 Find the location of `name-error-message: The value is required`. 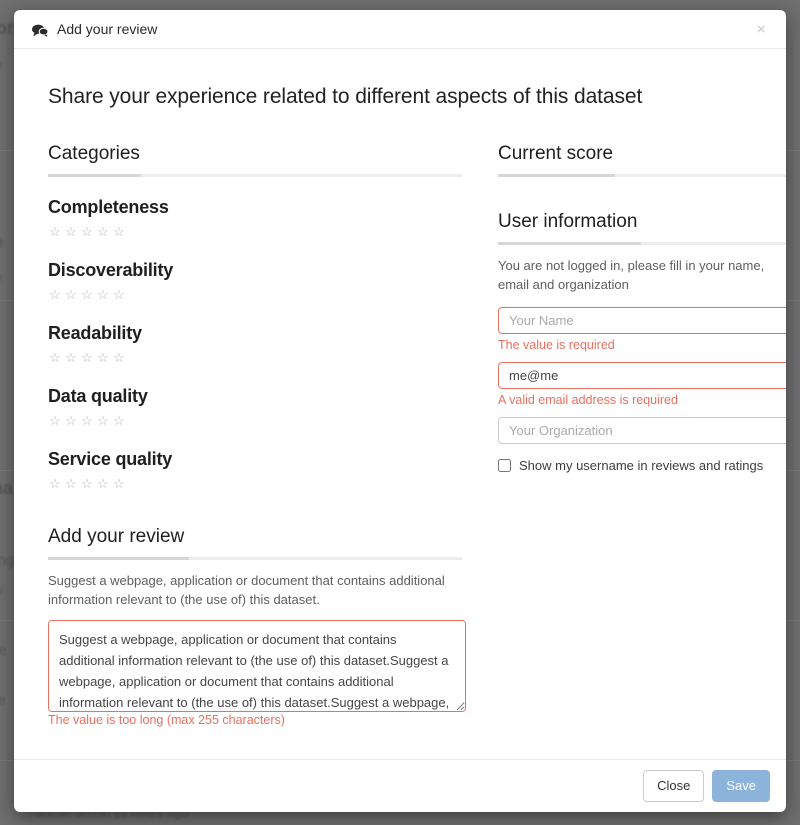

name-error-message: The value is required is located at coordinates (556, 344).